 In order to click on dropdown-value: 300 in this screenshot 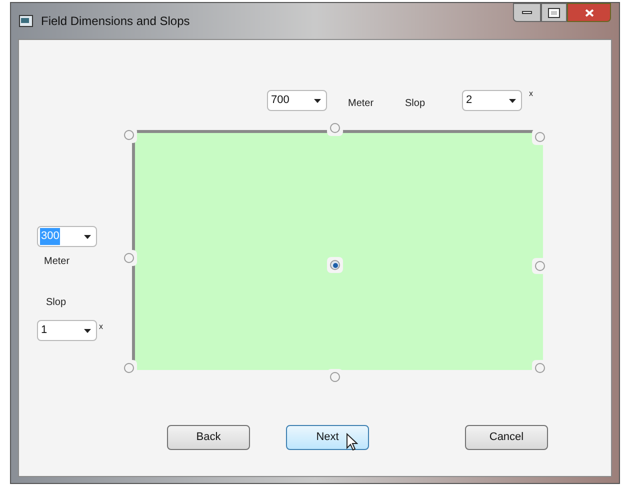, I will do `click(50, 236)`.